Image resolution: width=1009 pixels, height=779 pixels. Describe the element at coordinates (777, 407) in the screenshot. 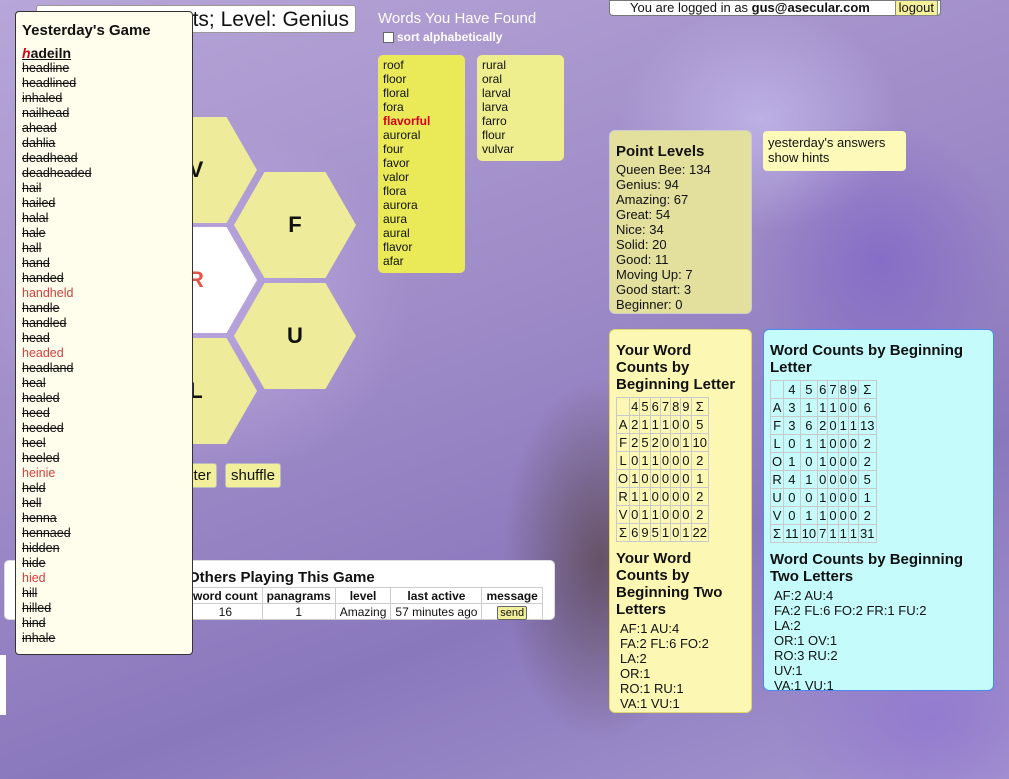

I see `grid-cell: A` at that location.